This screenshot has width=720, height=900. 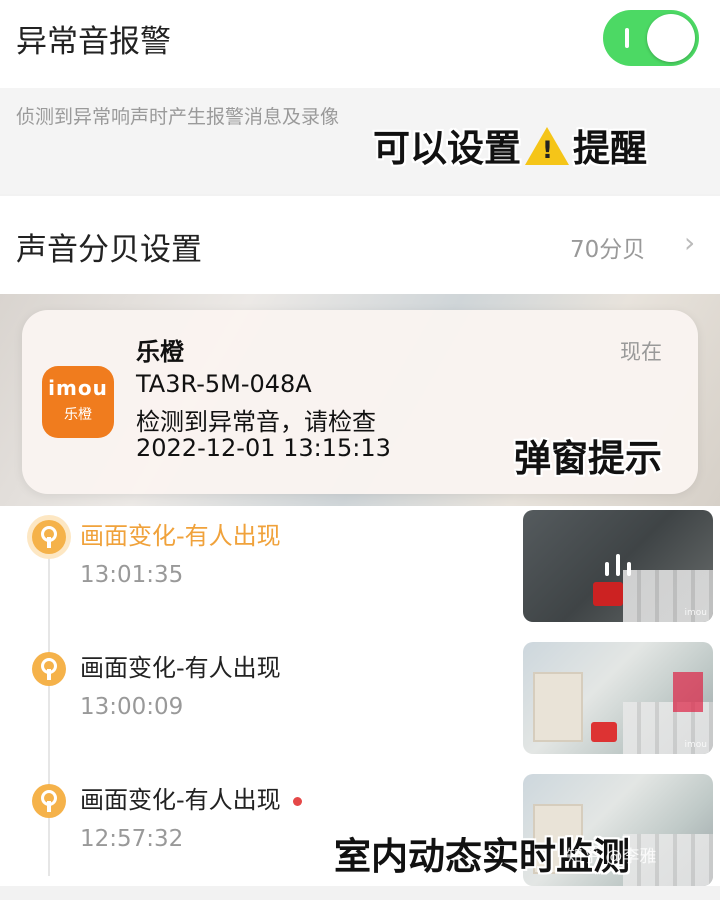 What do you see at coordinates (132, 839) in the screenshot?
I see `event-time: 12:57:32` at bounding box center [132, 839].